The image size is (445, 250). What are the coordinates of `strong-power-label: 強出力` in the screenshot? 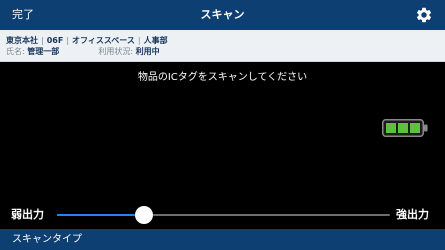 It's located at (412, 214).